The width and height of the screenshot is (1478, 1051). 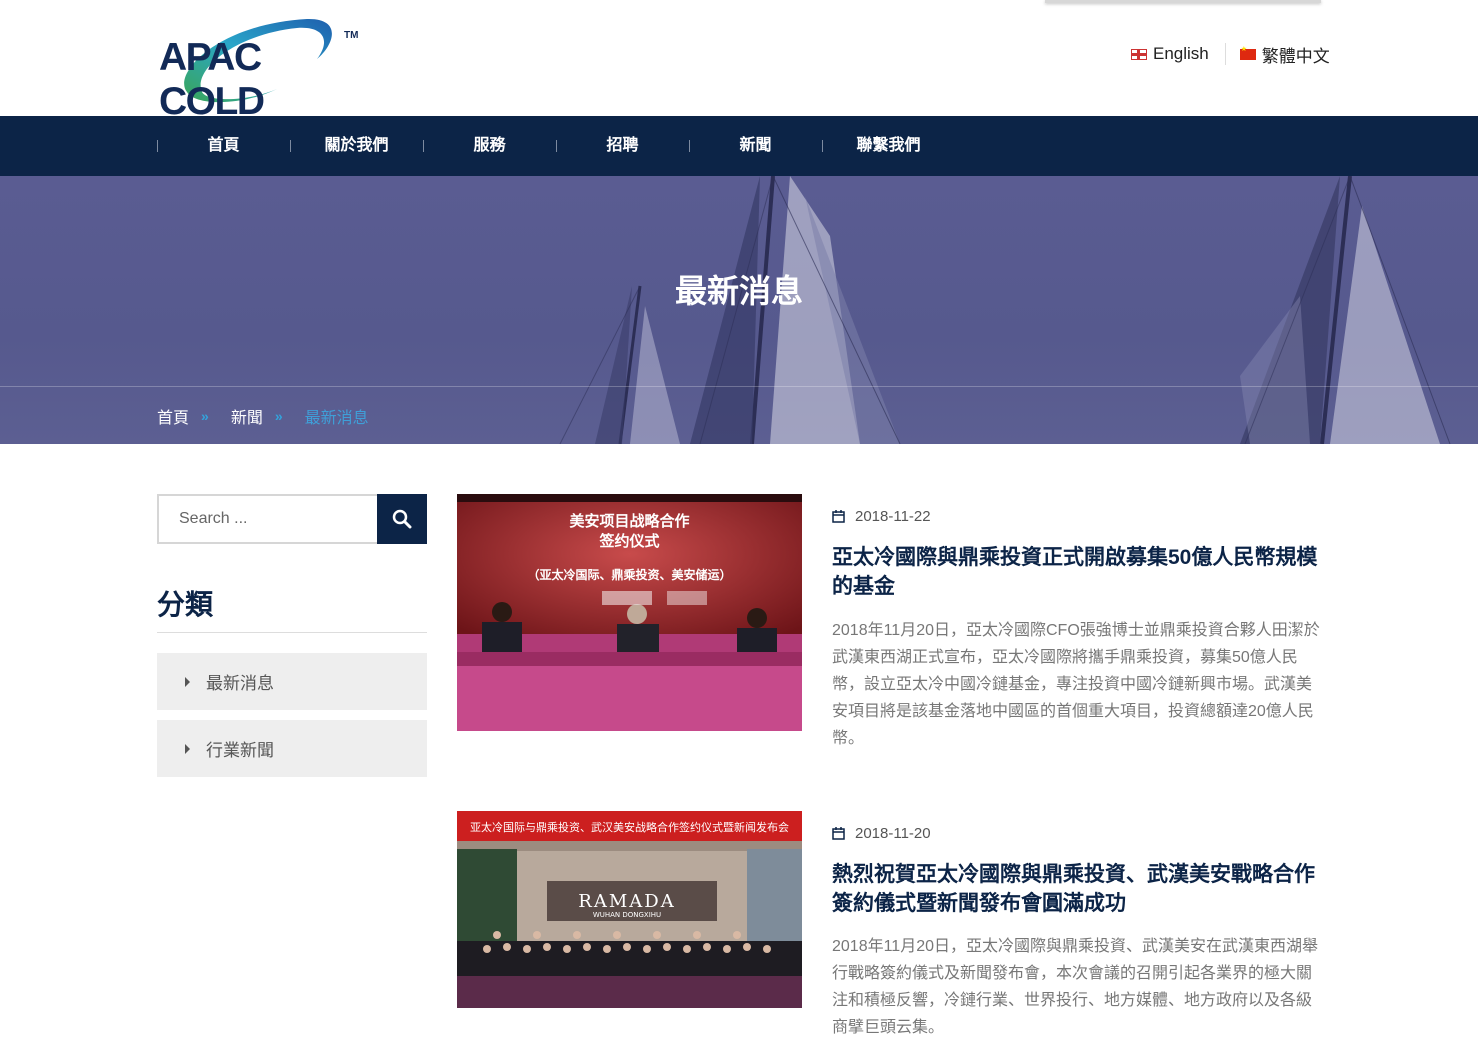 What do you see at coordinates (1225, 54) in the screenshot?
I see `language-divider` at bounding box center [1225, 54].